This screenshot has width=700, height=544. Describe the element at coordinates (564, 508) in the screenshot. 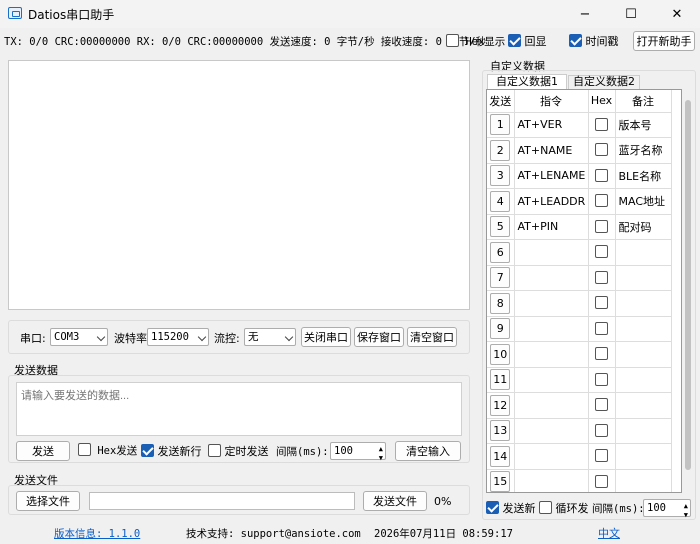

I see `loop-send-checkbox: 循环发` at that location.